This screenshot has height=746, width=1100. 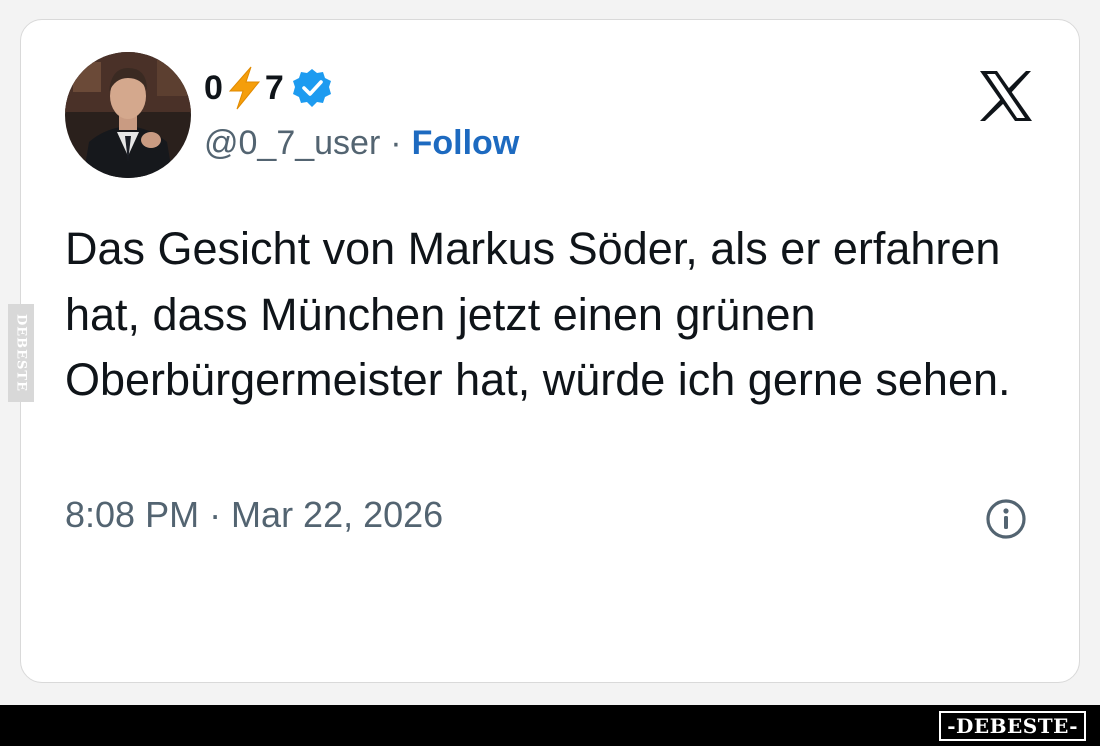 I want to click on lightning-bolt-icon, so click(x=244, y=88).